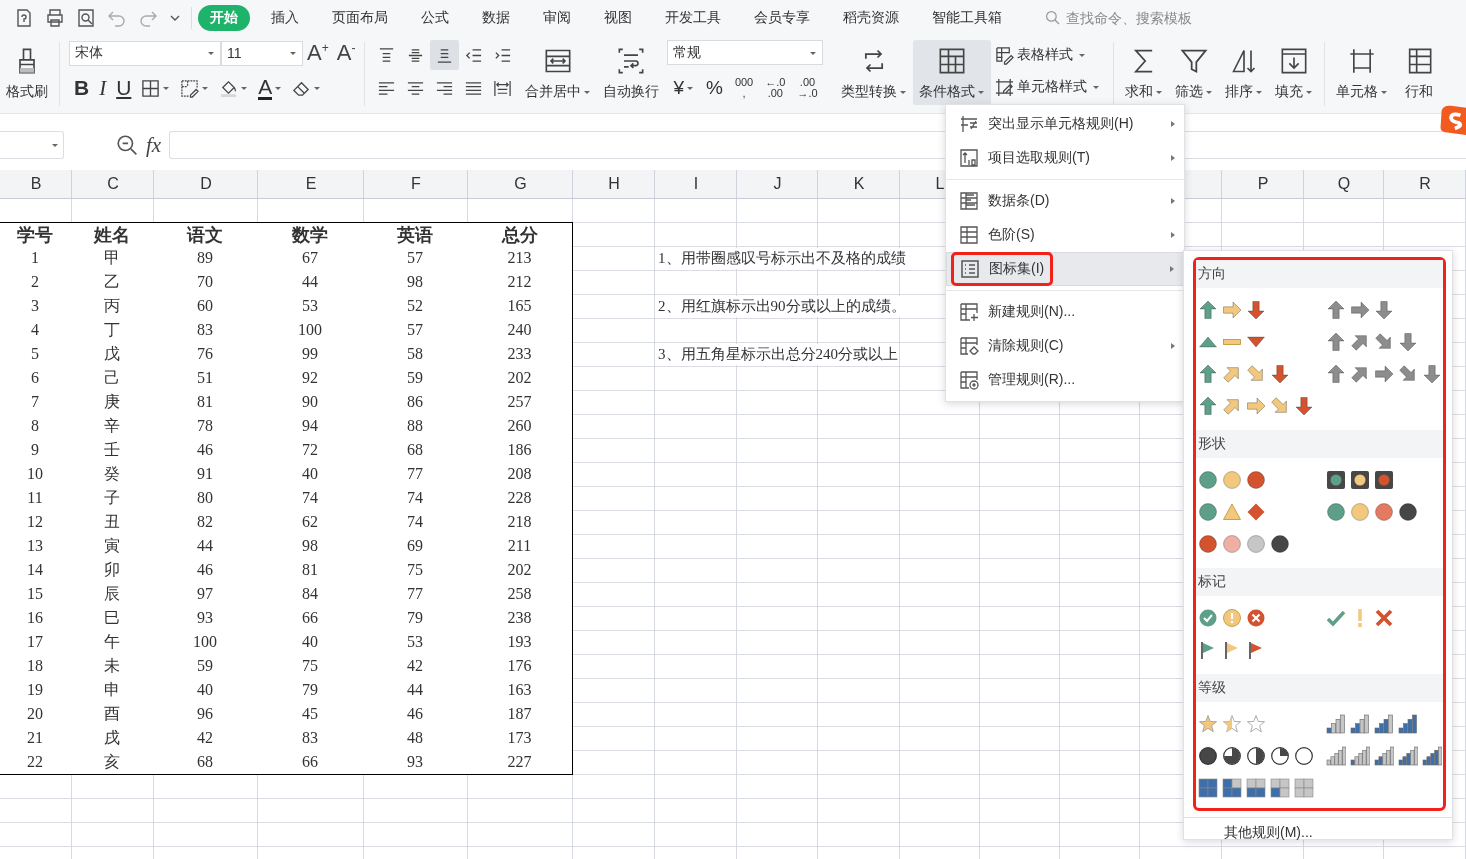  Describe the element at coordinates (27, 72) in the screenshot. I see `format-painter-button: 格式刷` at that location.